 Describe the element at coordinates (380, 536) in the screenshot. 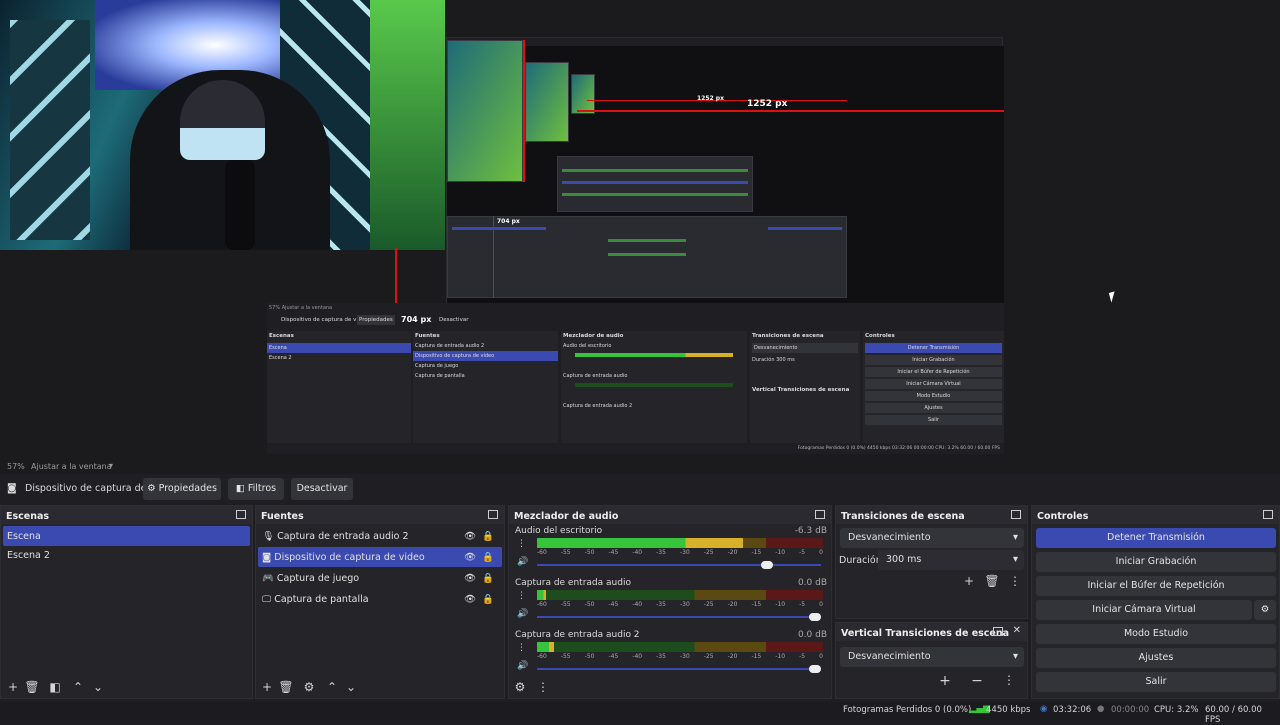

I see `source-item: 🎙 Captura de entrada audio 2 👁 🔒` at that location.